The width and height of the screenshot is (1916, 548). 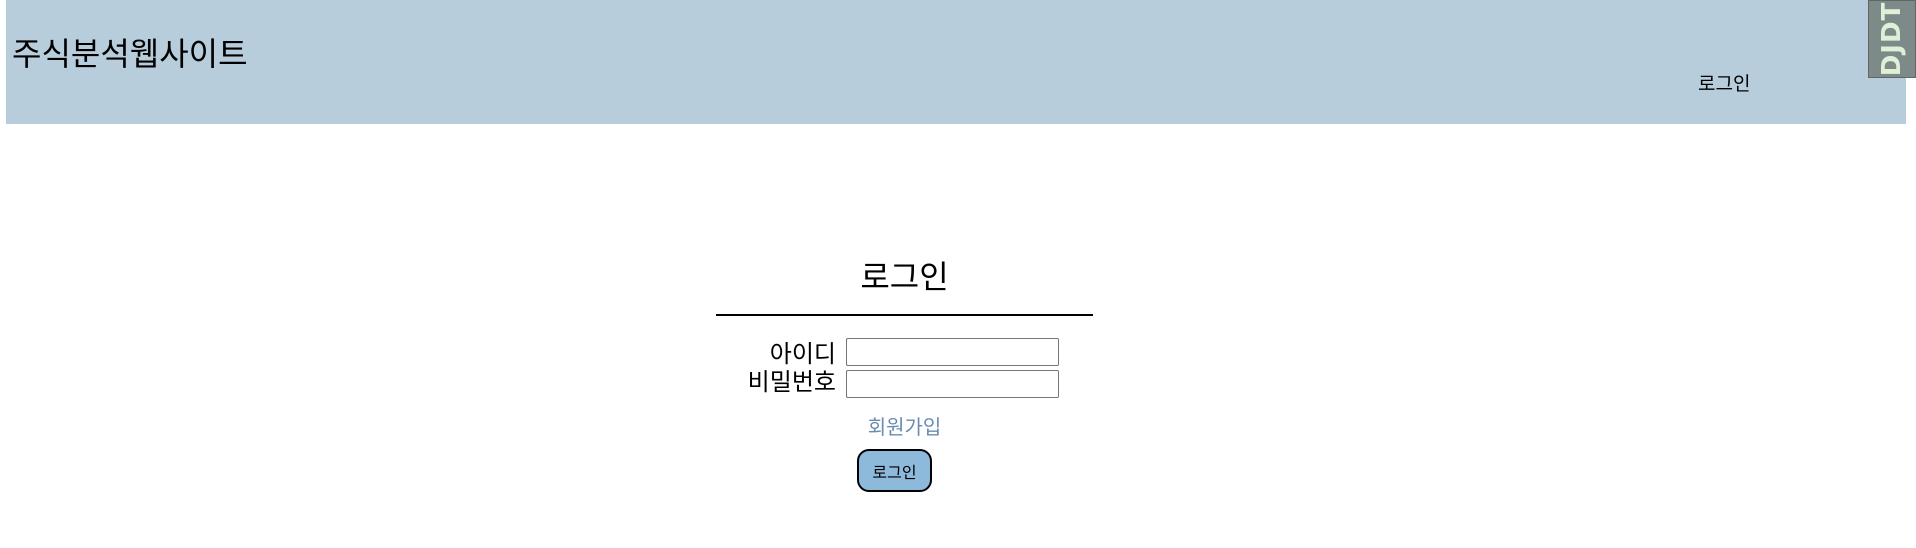 I want to click on header-login-link: 로그인, so click(x=1724, y=84).